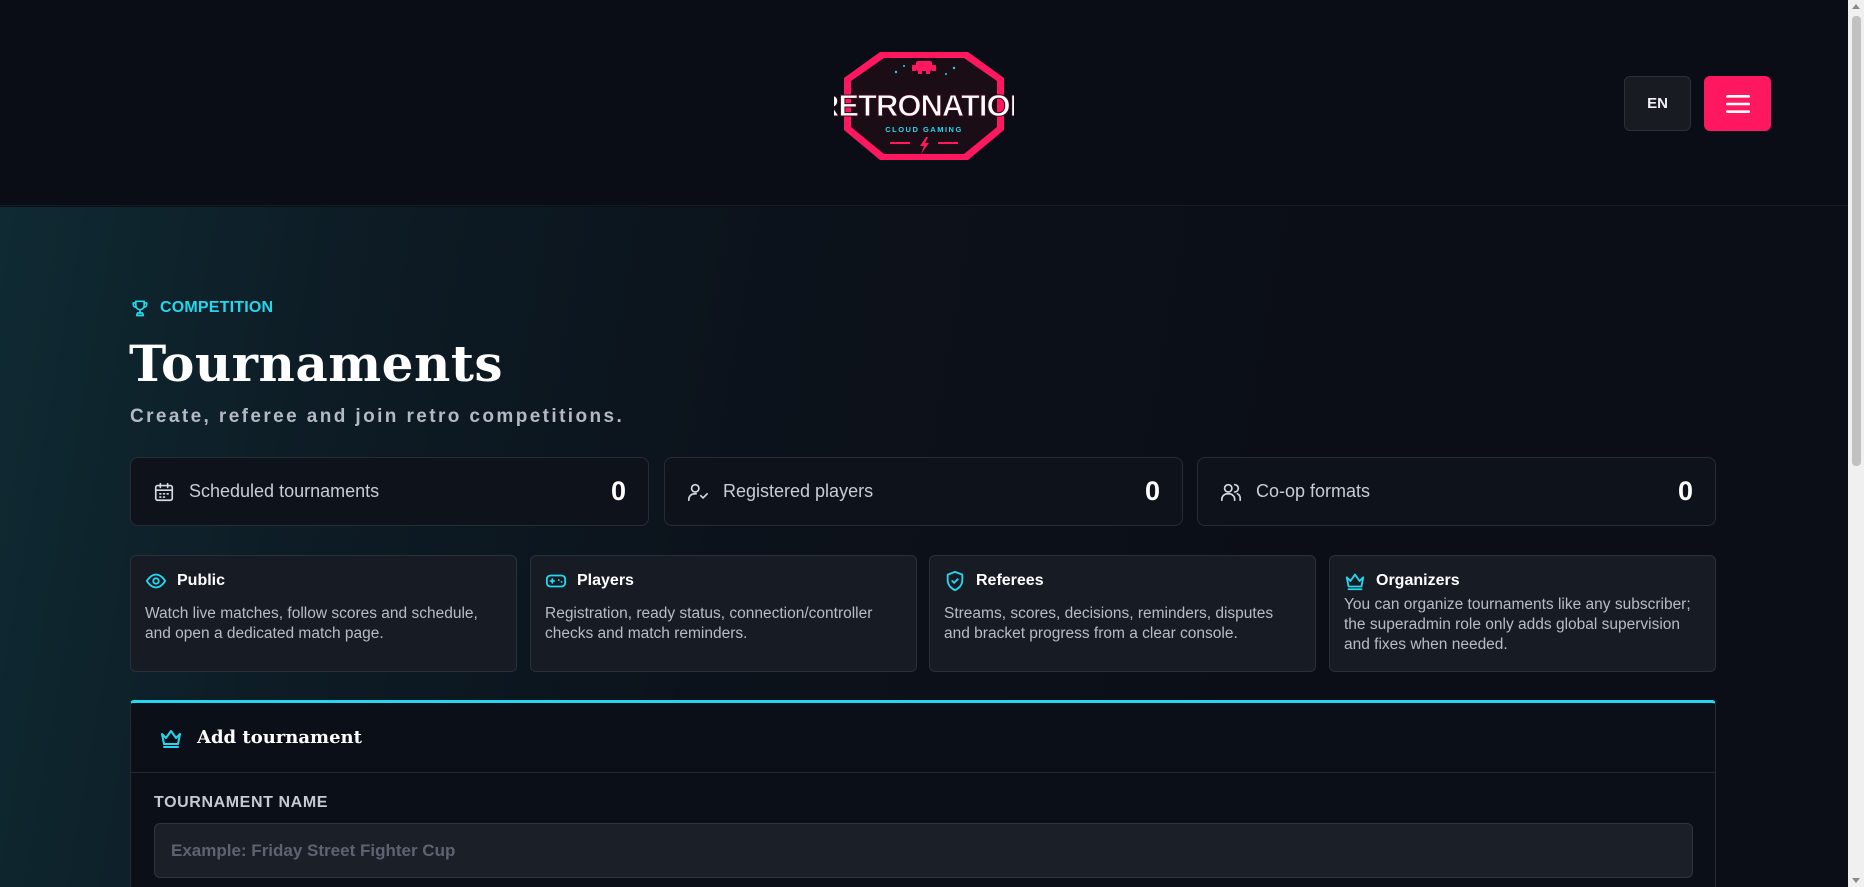 This screenshot has width=1864, height=887. Describe the element at coordinates (798, 491) in the screenshot. I see `stat-label: Registered players` at that location.